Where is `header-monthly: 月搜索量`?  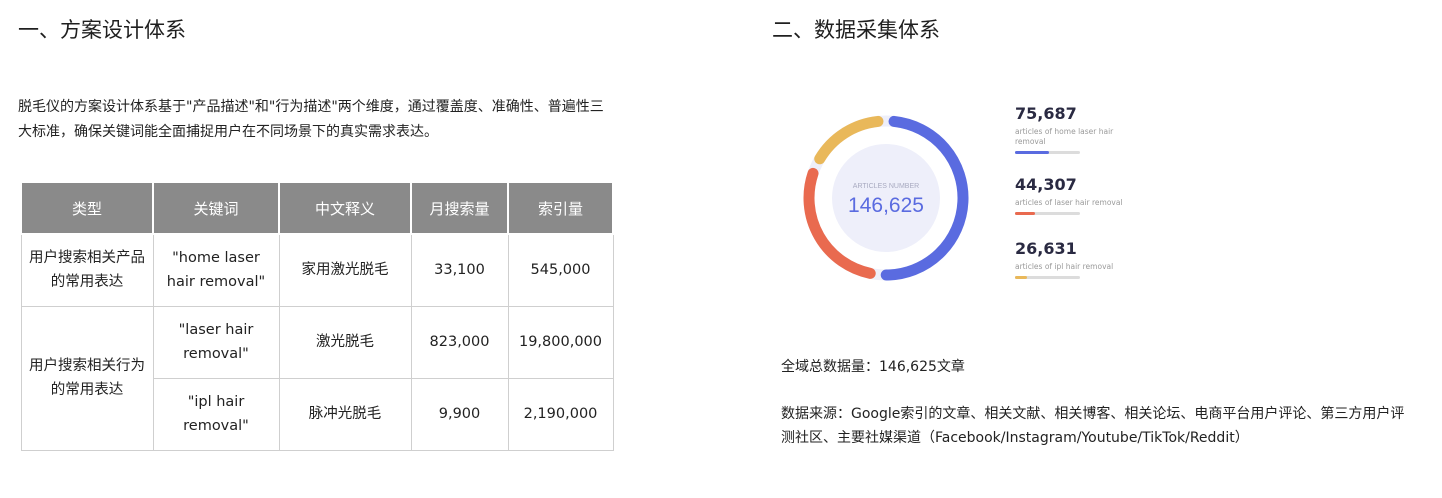 header-monthly: 月搜索量 is located at coordinates (459, 208).